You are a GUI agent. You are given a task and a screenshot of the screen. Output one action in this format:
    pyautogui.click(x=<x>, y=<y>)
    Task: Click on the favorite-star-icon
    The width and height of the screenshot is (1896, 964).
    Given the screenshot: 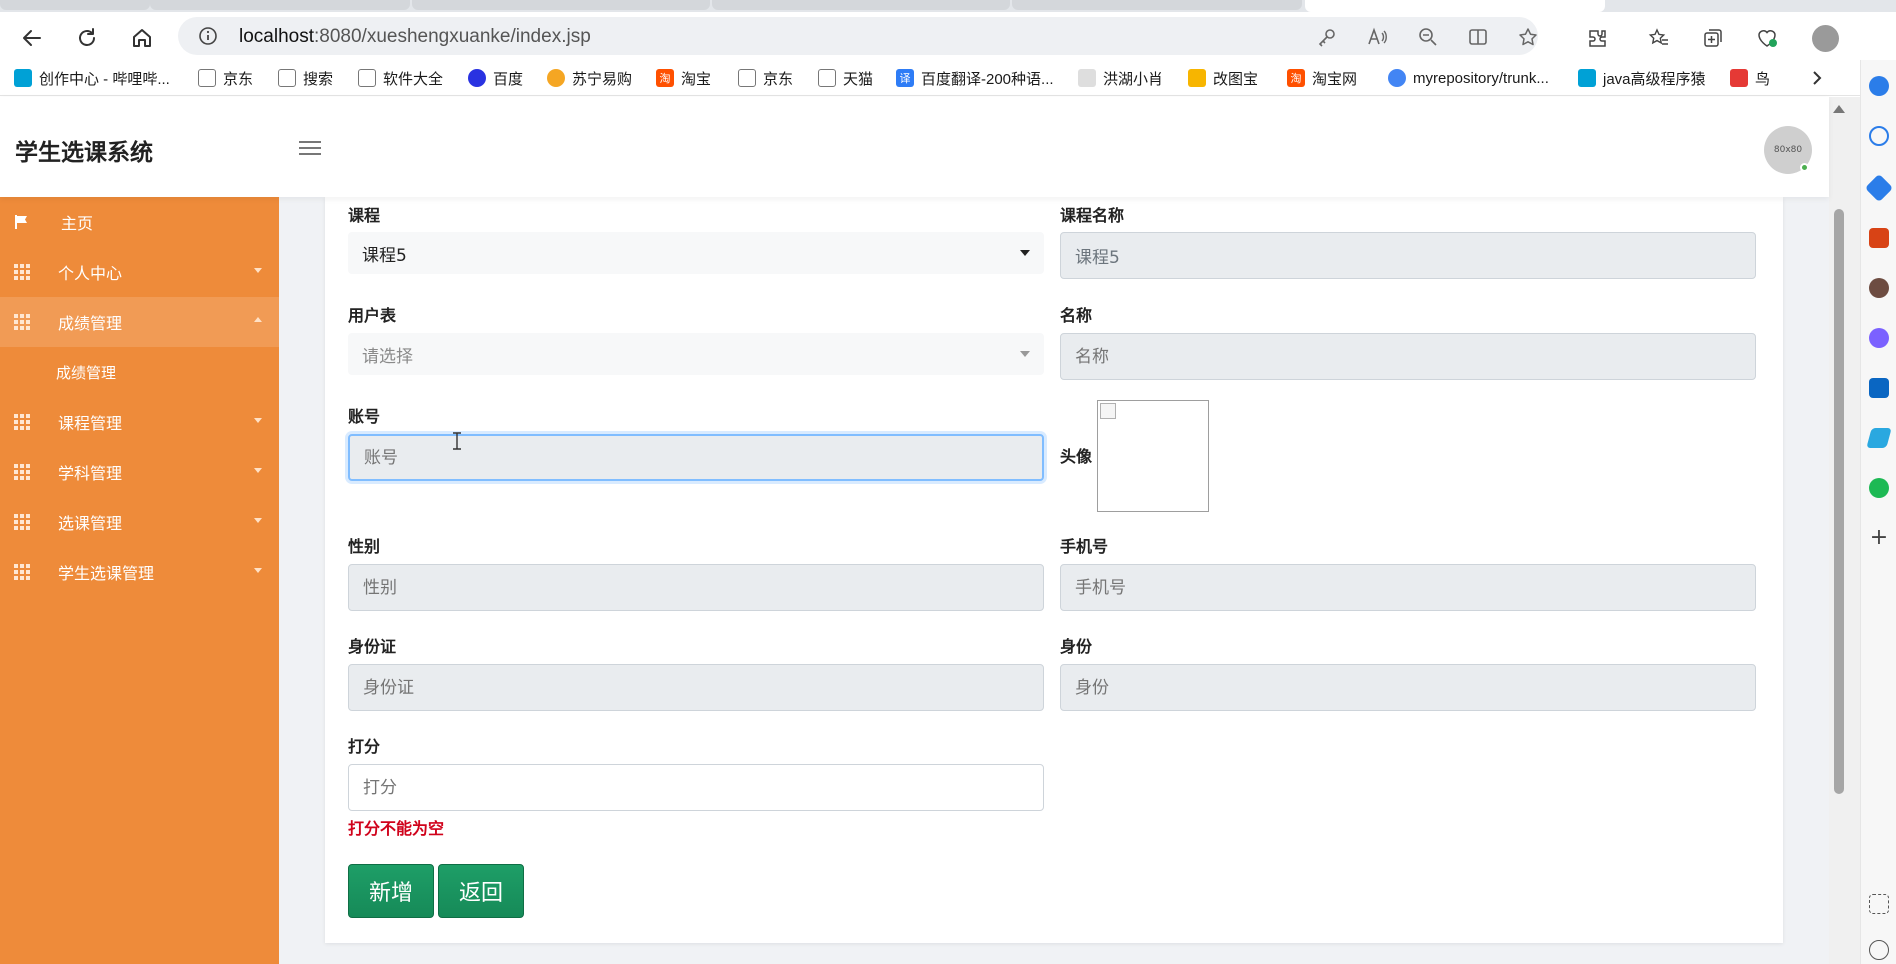 What is the action you would take?
    pyautogui.click(x=1528, y=37)
    